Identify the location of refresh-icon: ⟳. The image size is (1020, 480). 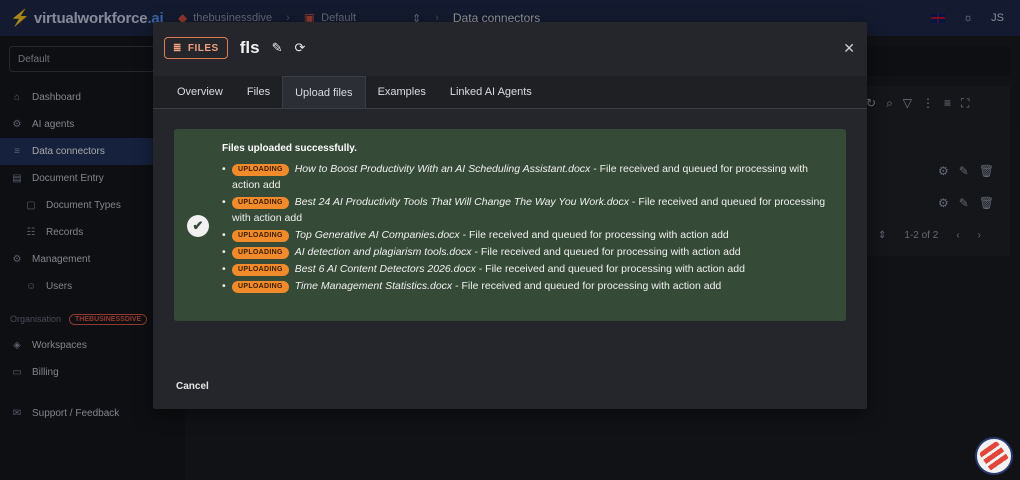
(299, 48).